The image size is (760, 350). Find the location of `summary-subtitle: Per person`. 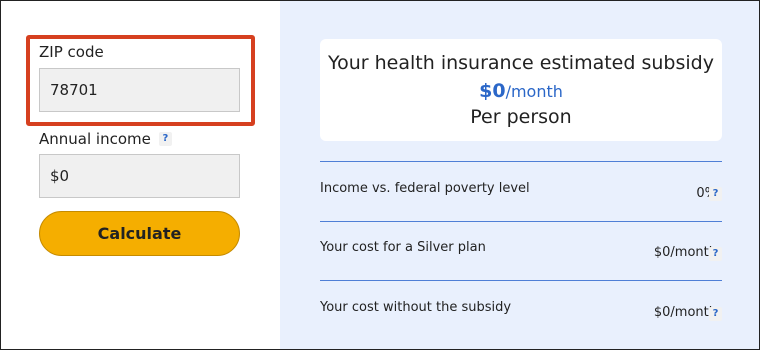

summary-subtitle: Per person is located at coordinates (521, 117).